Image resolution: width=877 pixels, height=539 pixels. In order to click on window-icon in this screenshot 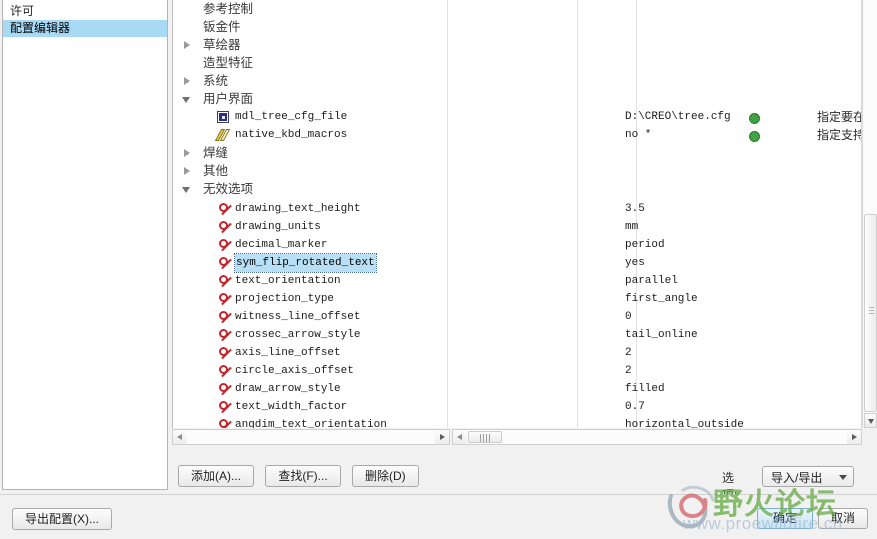, I will do `click(223, 117)`.